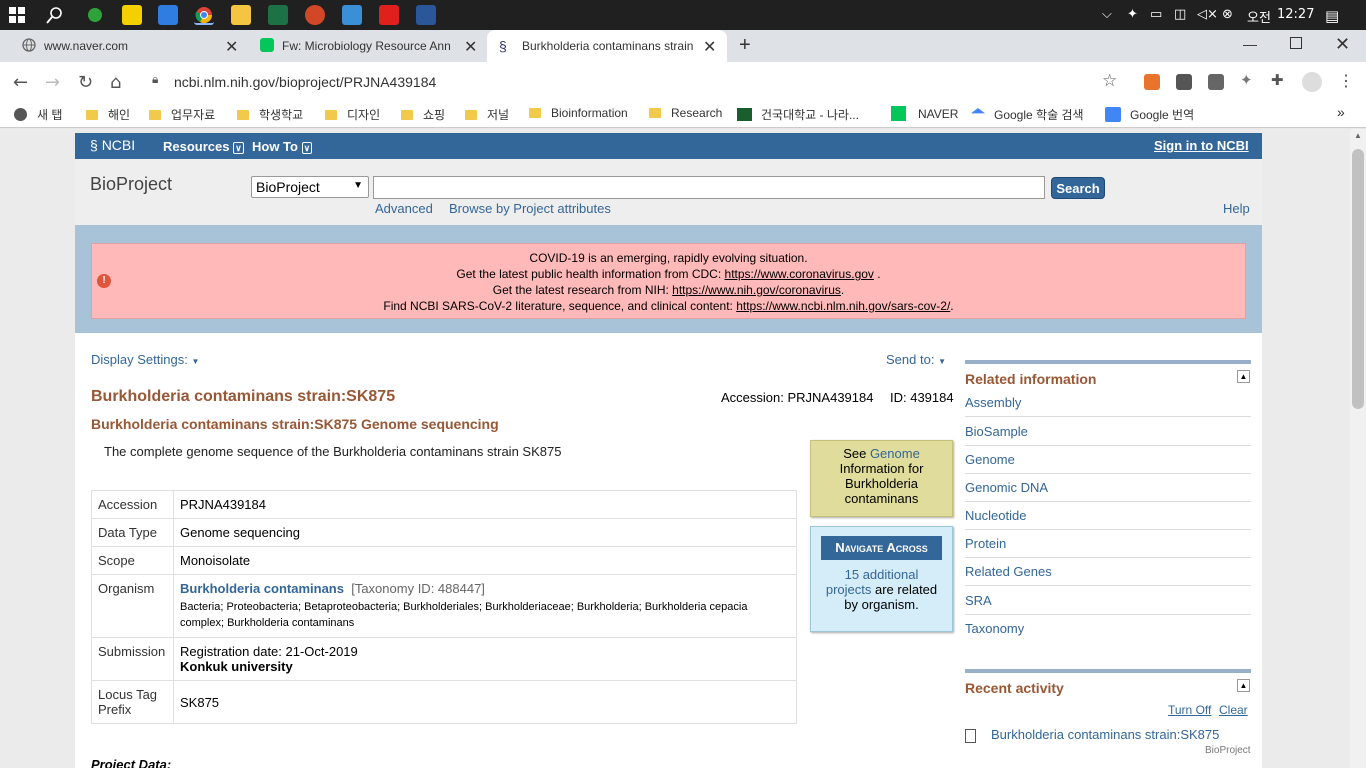 This screenshot has height=768, width=1366. What do you see at coordinates (1108, 432) in the screenshot?
I see `related-item-biosample: BioSample` at bounding box center [1108, 432].